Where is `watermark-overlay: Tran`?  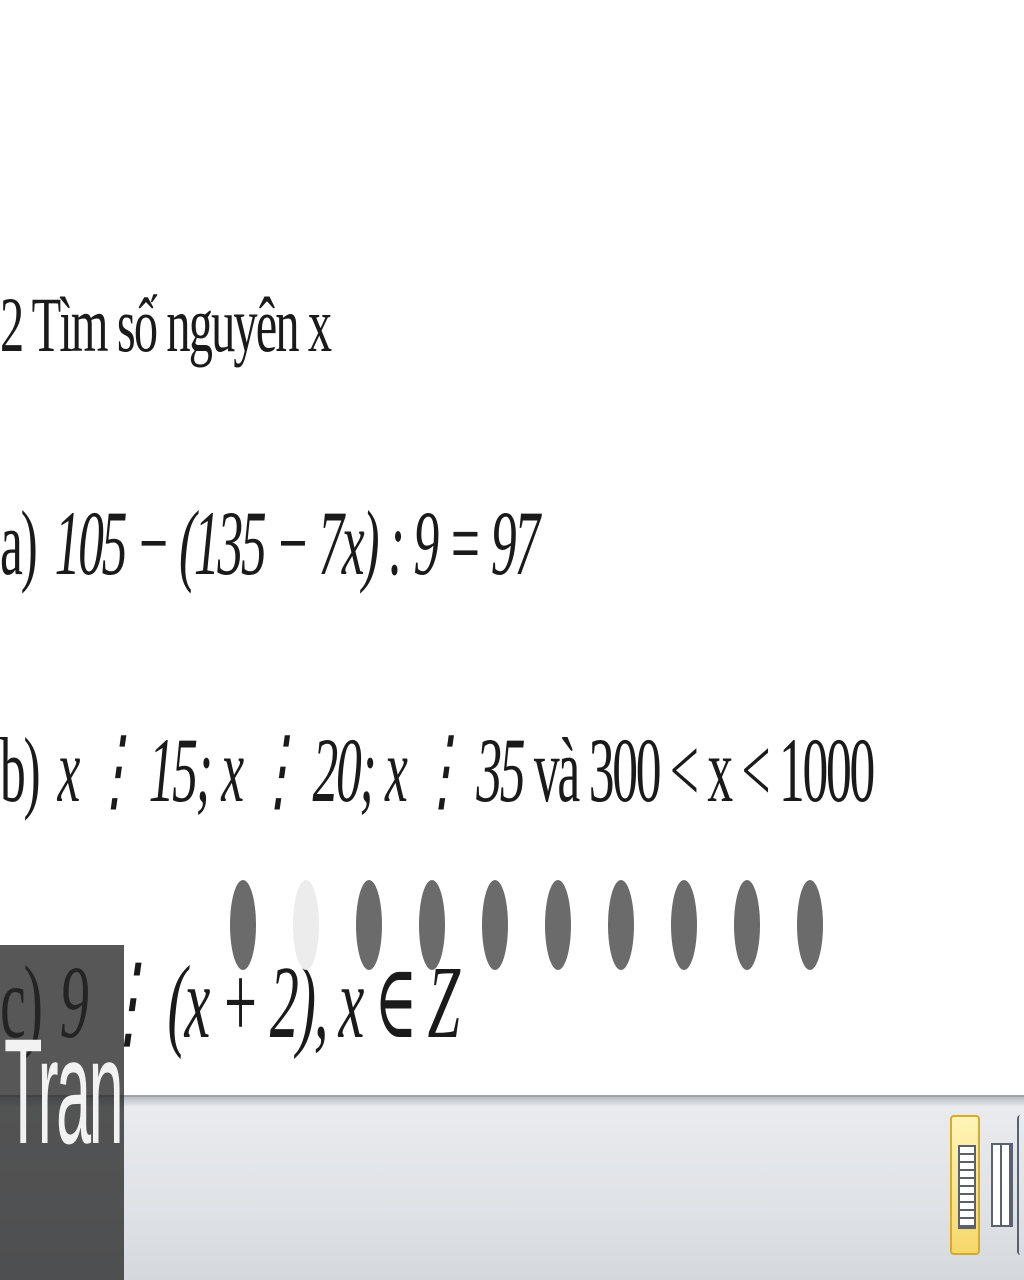
watermark-overlay: Tran is located at coordinates (62, 1112).